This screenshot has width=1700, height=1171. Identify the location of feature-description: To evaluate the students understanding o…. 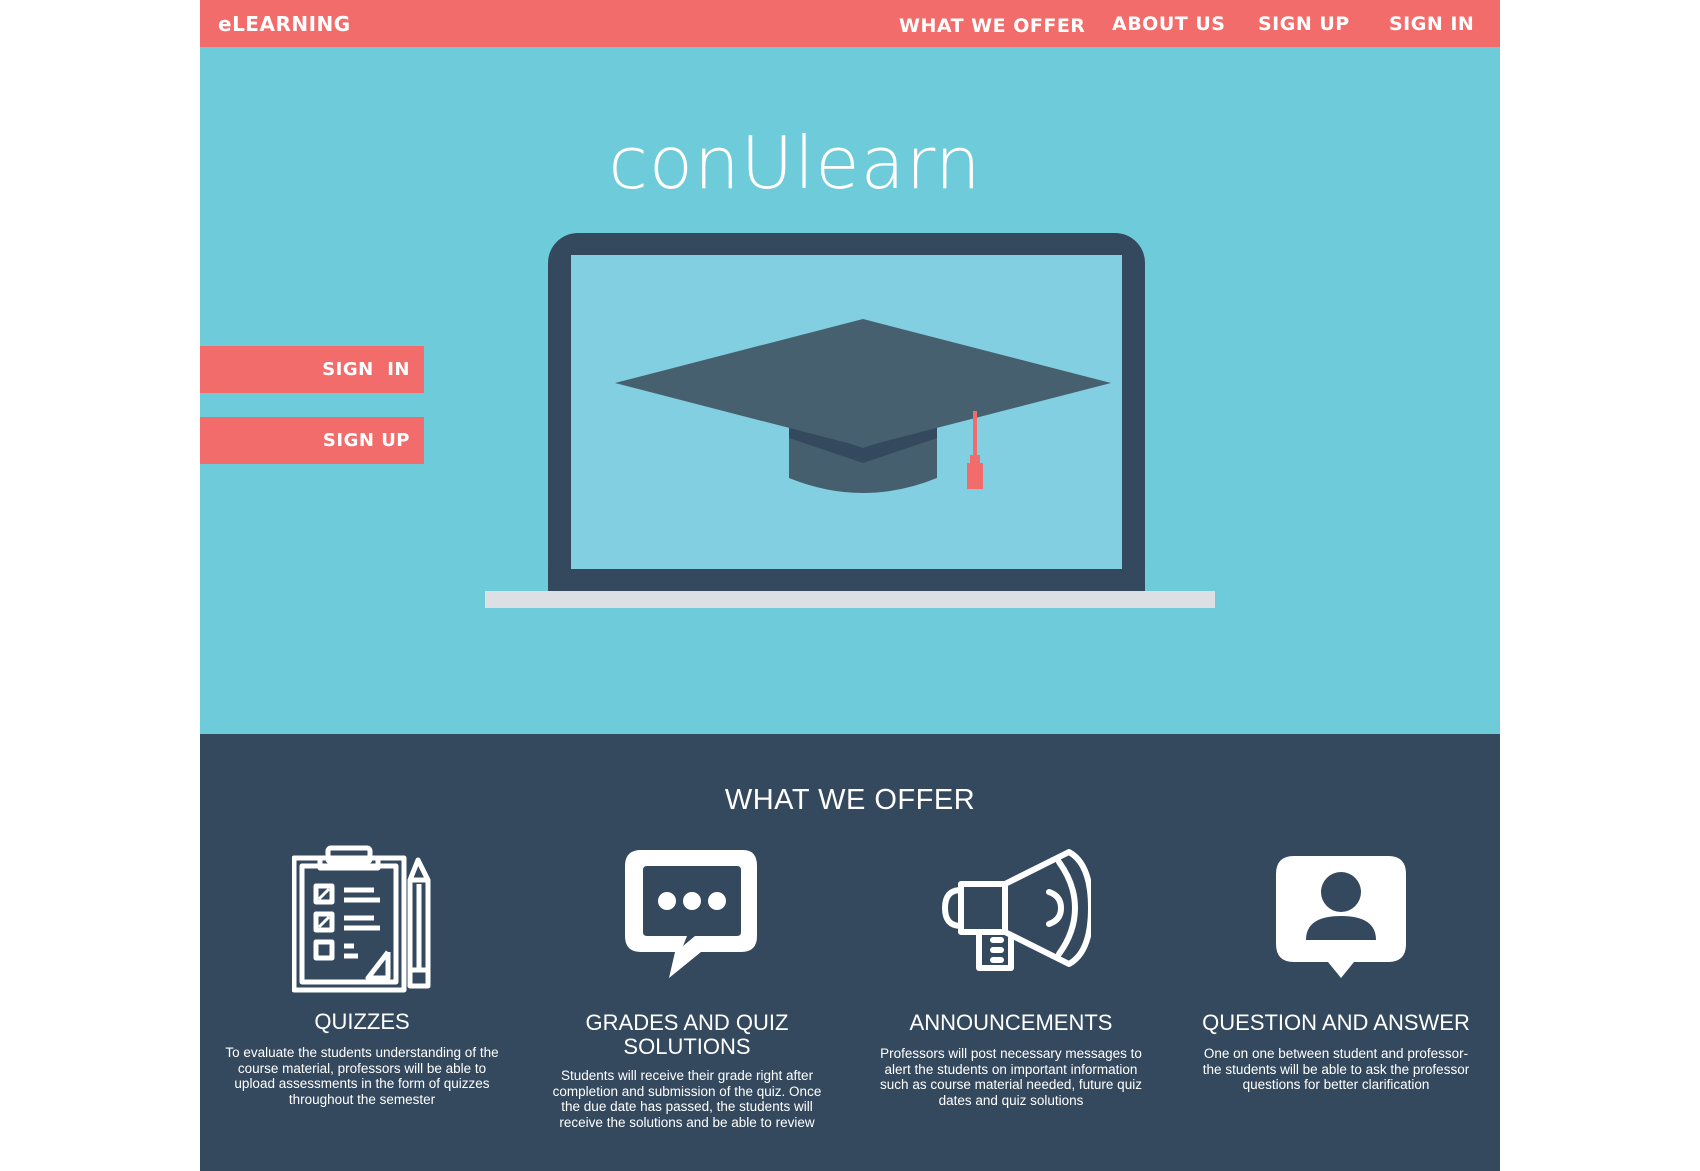
(362, 1076).